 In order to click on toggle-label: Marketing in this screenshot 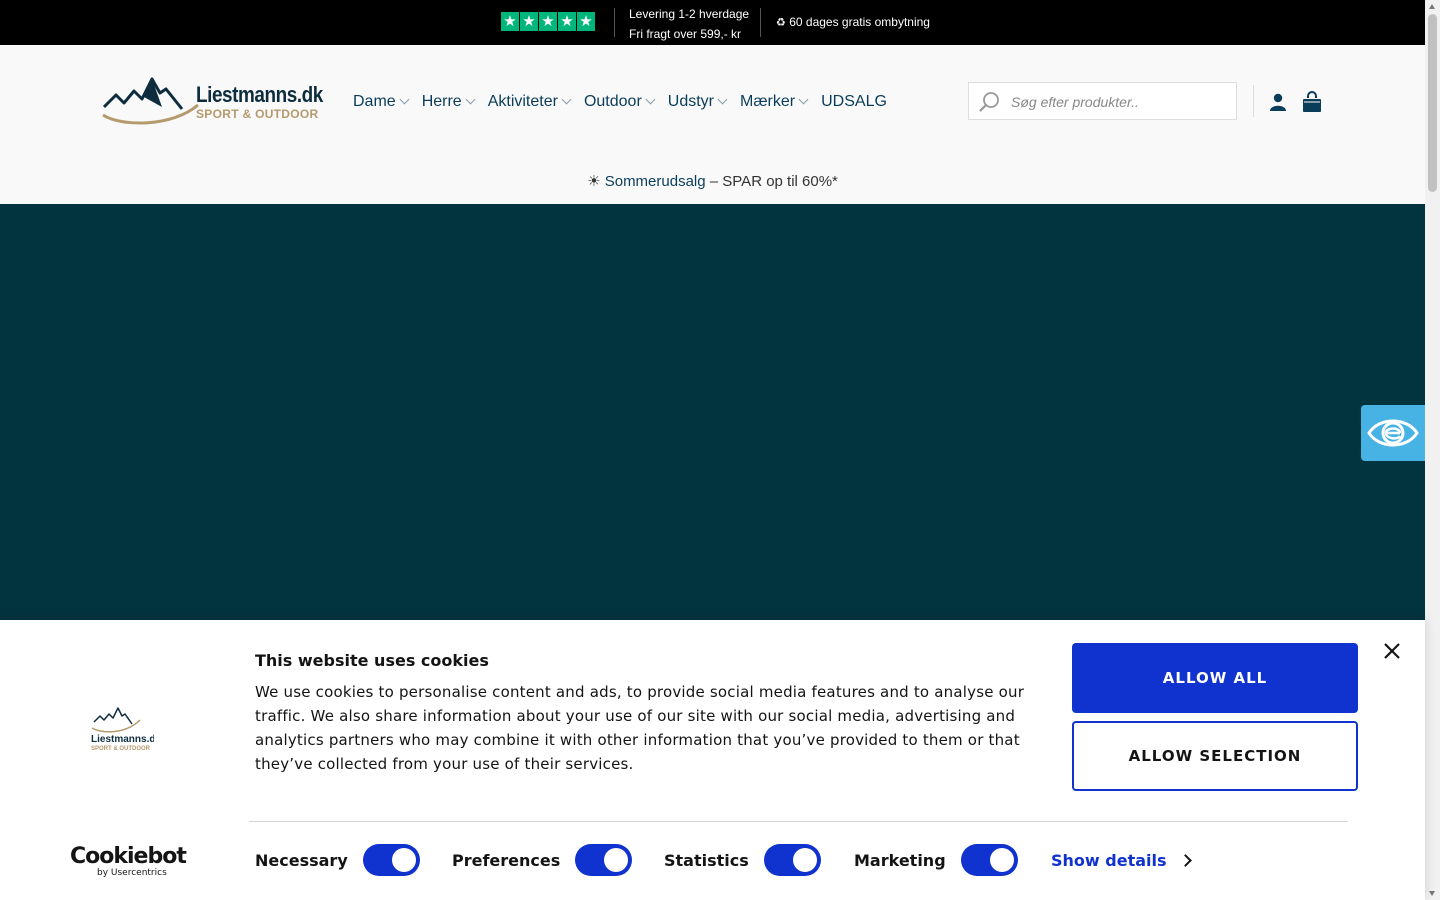, I will do `click(900, 860)`.